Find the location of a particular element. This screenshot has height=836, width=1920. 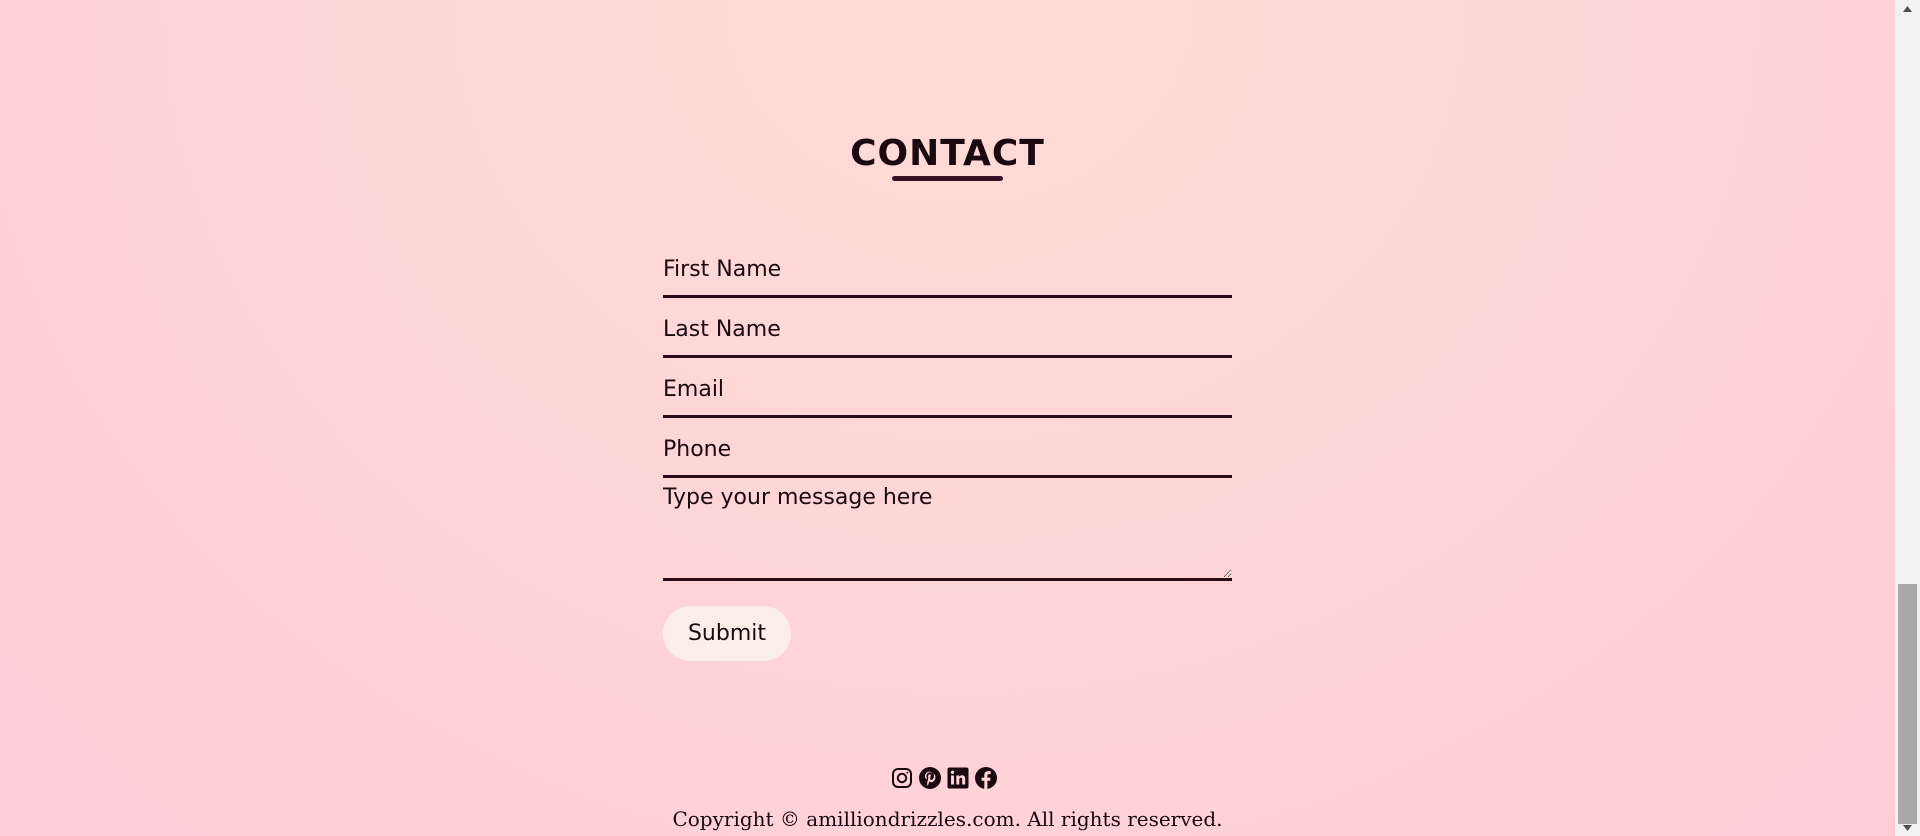

pinterest-link is located at coordinates (930, 778).